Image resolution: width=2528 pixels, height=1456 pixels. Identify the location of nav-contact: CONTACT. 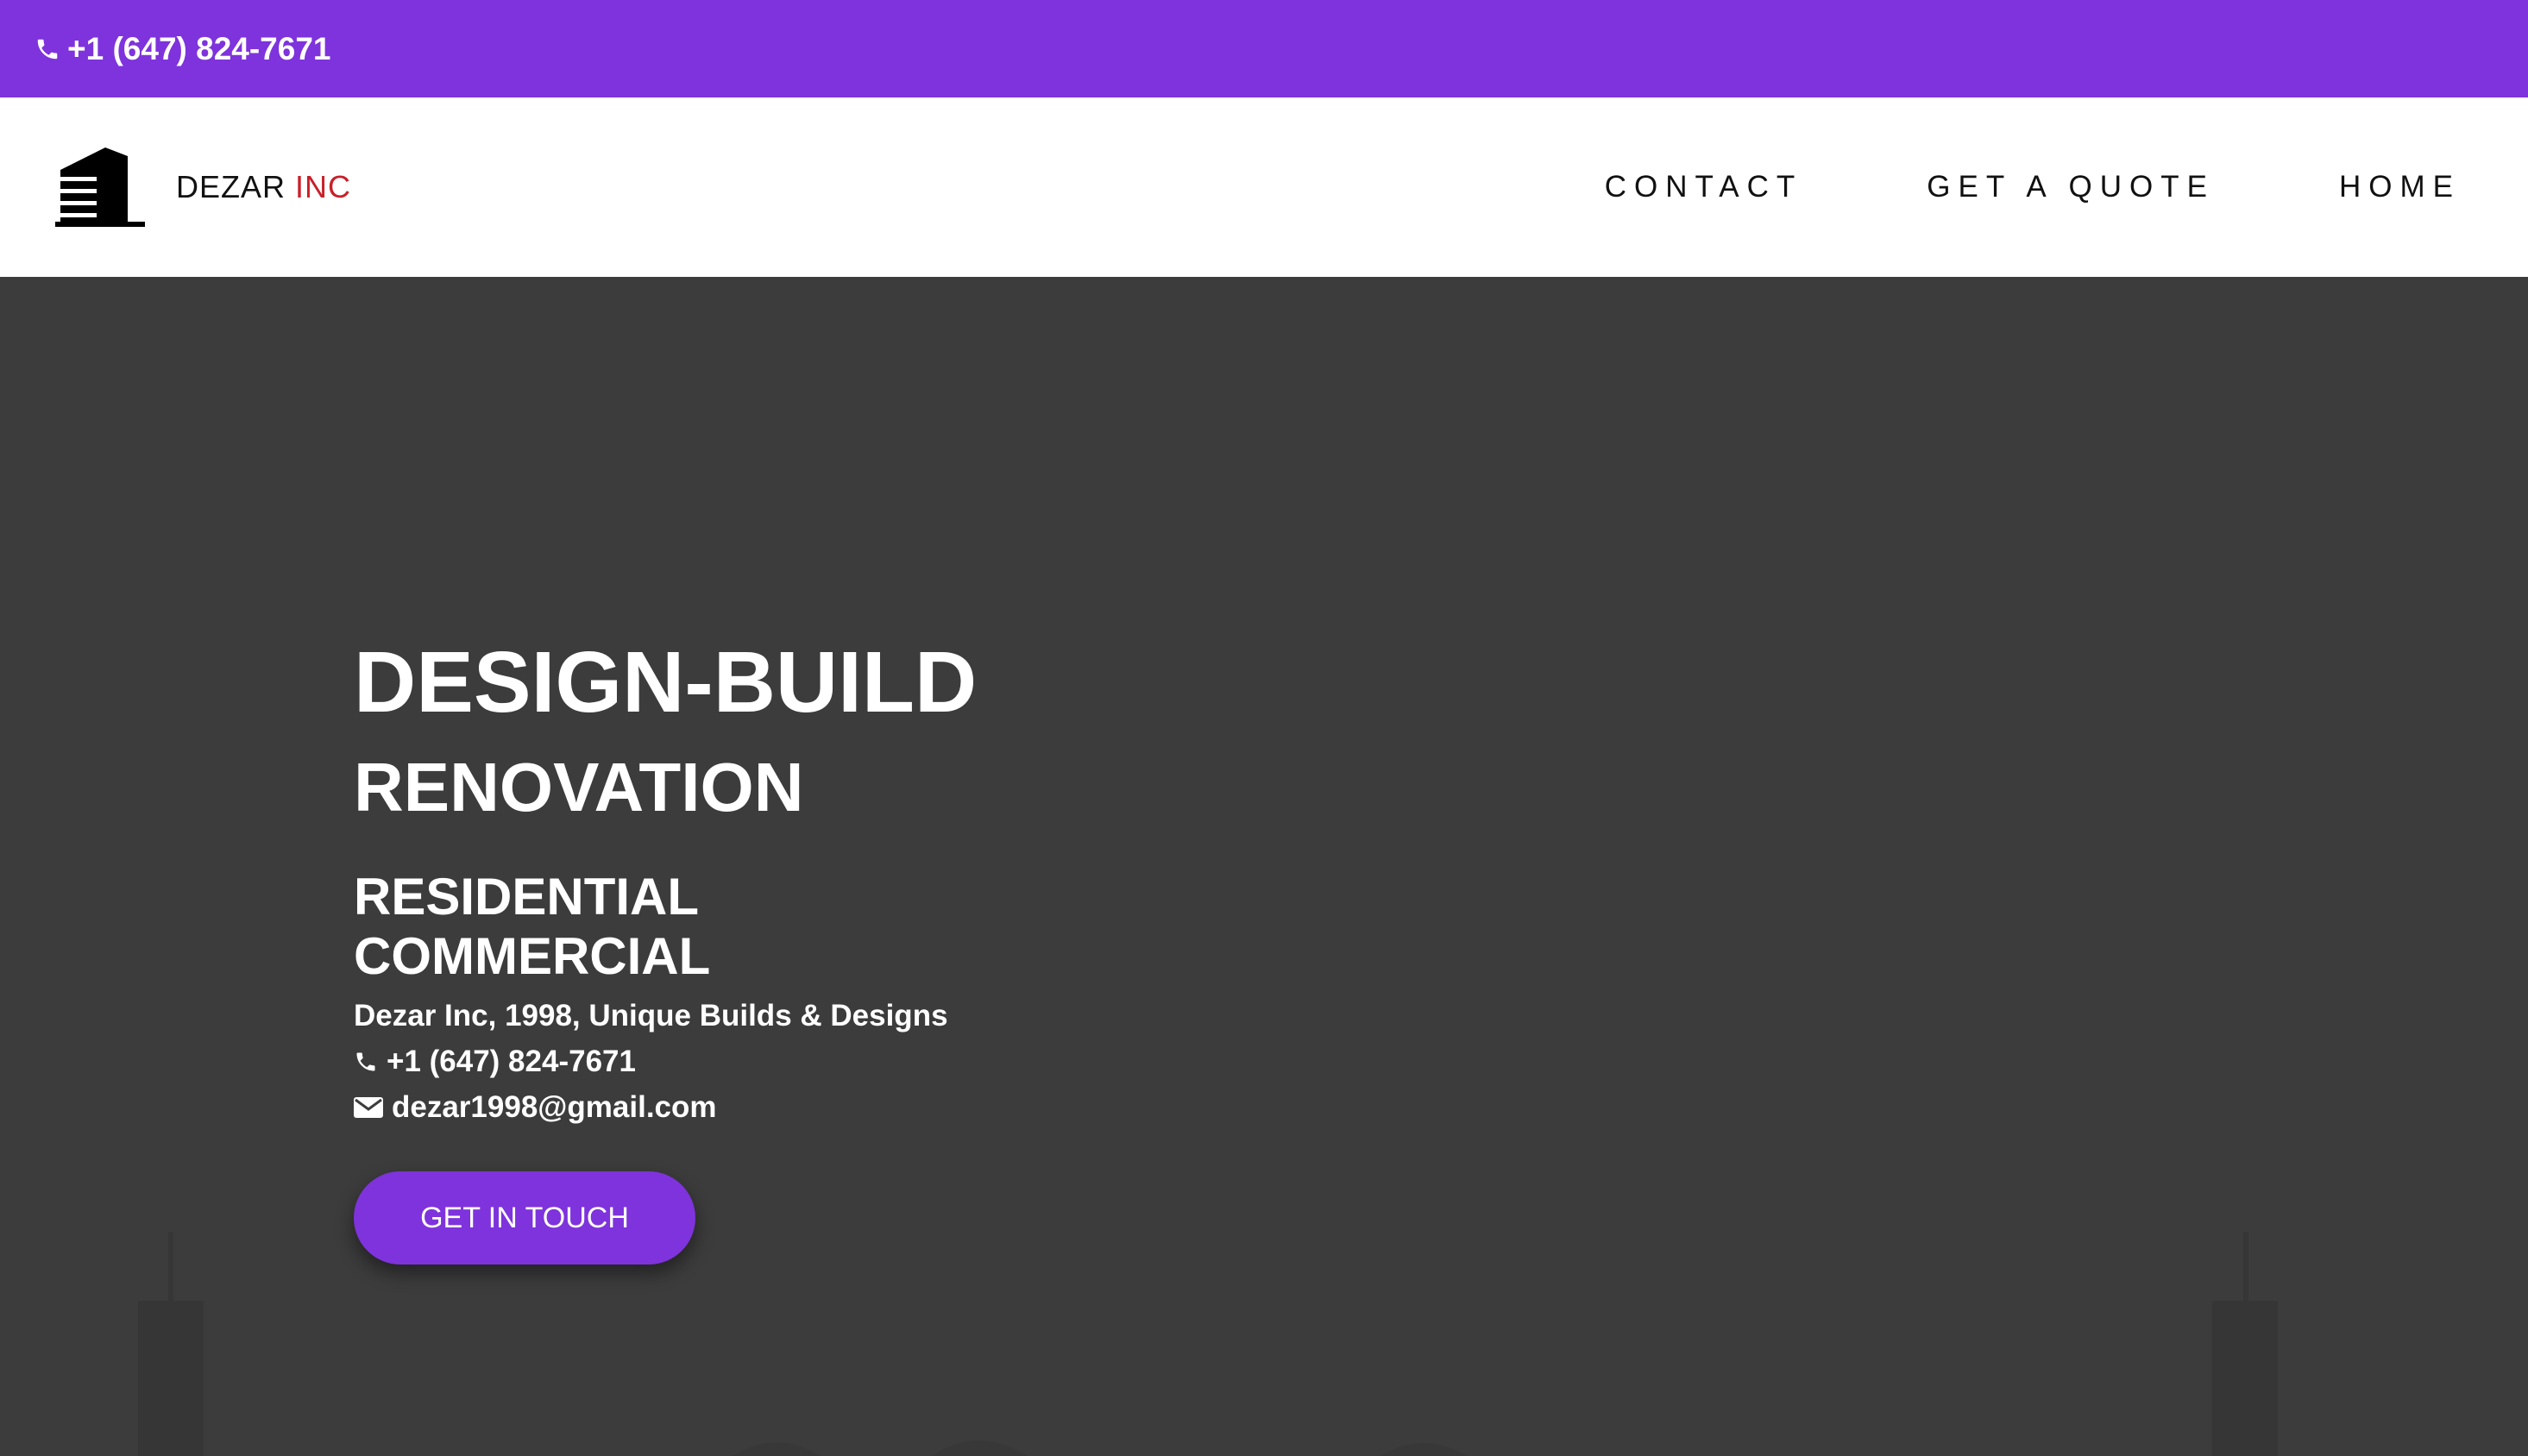
(1704, 187).